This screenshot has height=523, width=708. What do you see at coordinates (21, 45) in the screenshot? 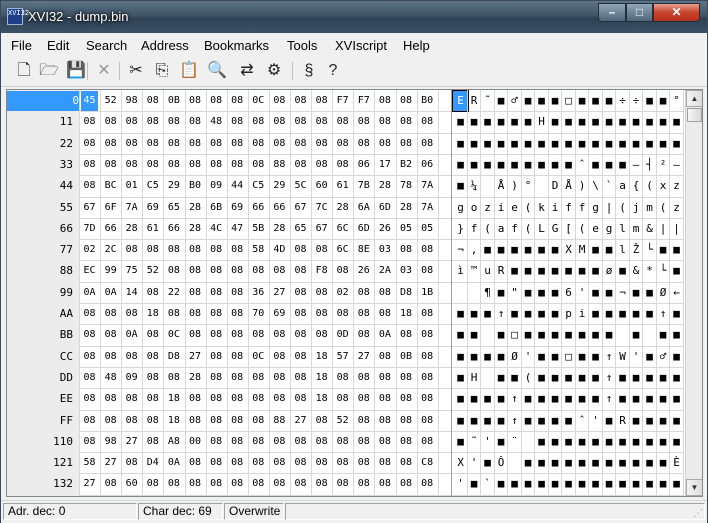
I see `menu-file: File` at bounding box center [21, 45].